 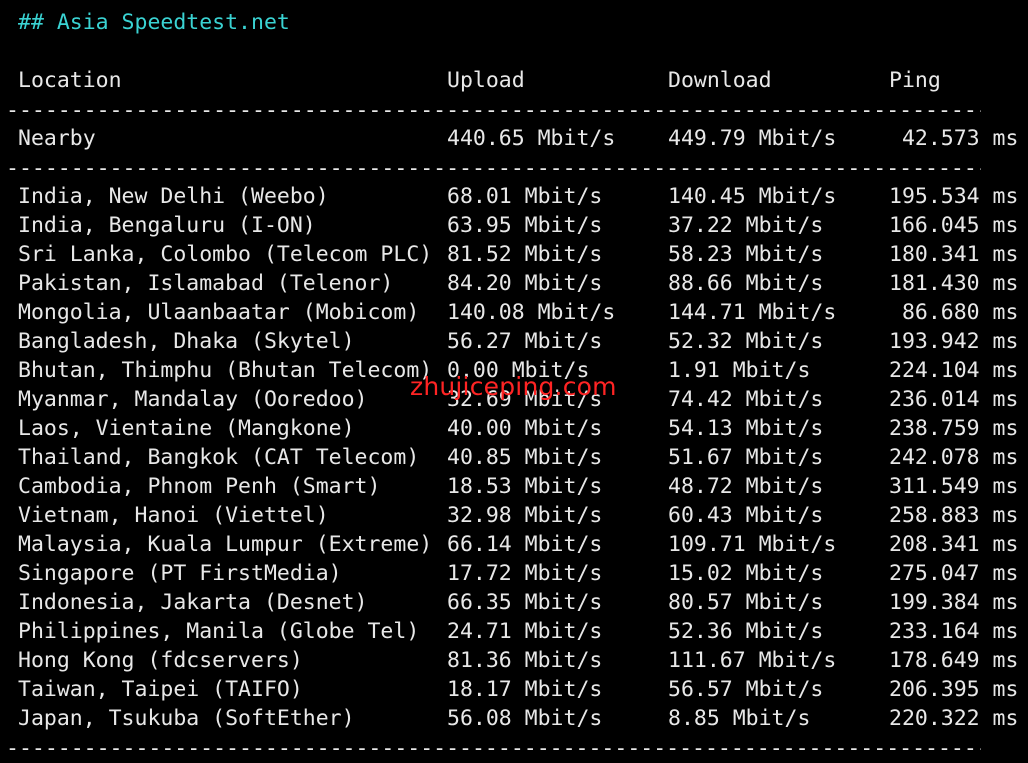 I want to click on row-upload: 81.36 Mbit/s, so click(x=525, y=660).